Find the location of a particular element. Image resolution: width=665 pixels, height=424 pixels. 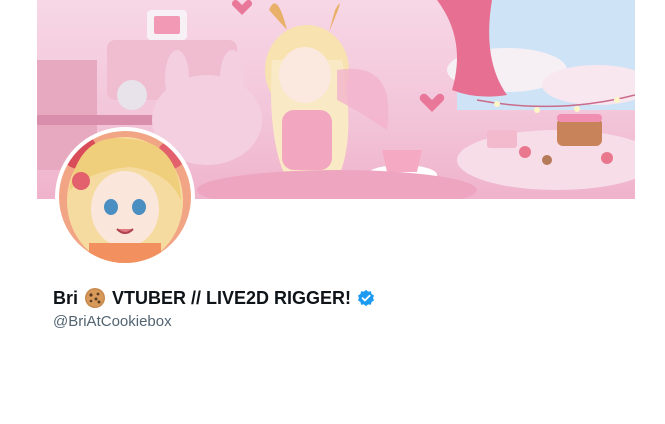

display-name-prefix: Bri is located at coordinates (66, 297).